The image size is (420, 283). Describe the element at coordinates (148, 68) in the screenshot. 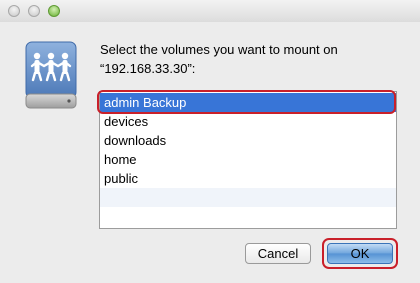

I see `prompt-line-2: “192.168.33.30”:` at that location.